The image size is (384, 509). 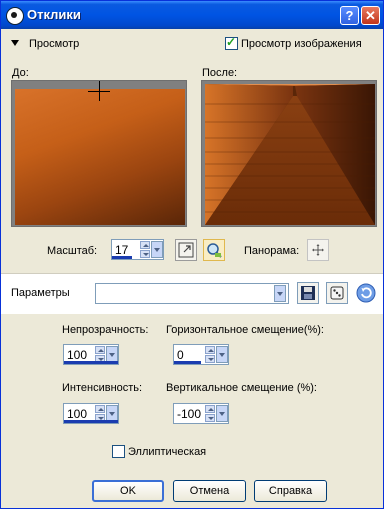 I want to click on fit-window-icon, so click(x=186, y=250).